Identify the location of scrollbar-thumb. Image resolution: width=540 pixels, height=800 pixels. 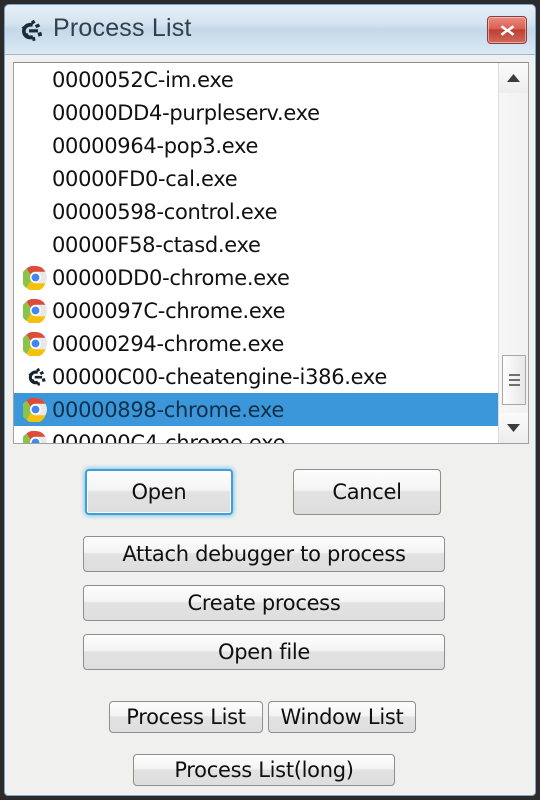
(514, 380).